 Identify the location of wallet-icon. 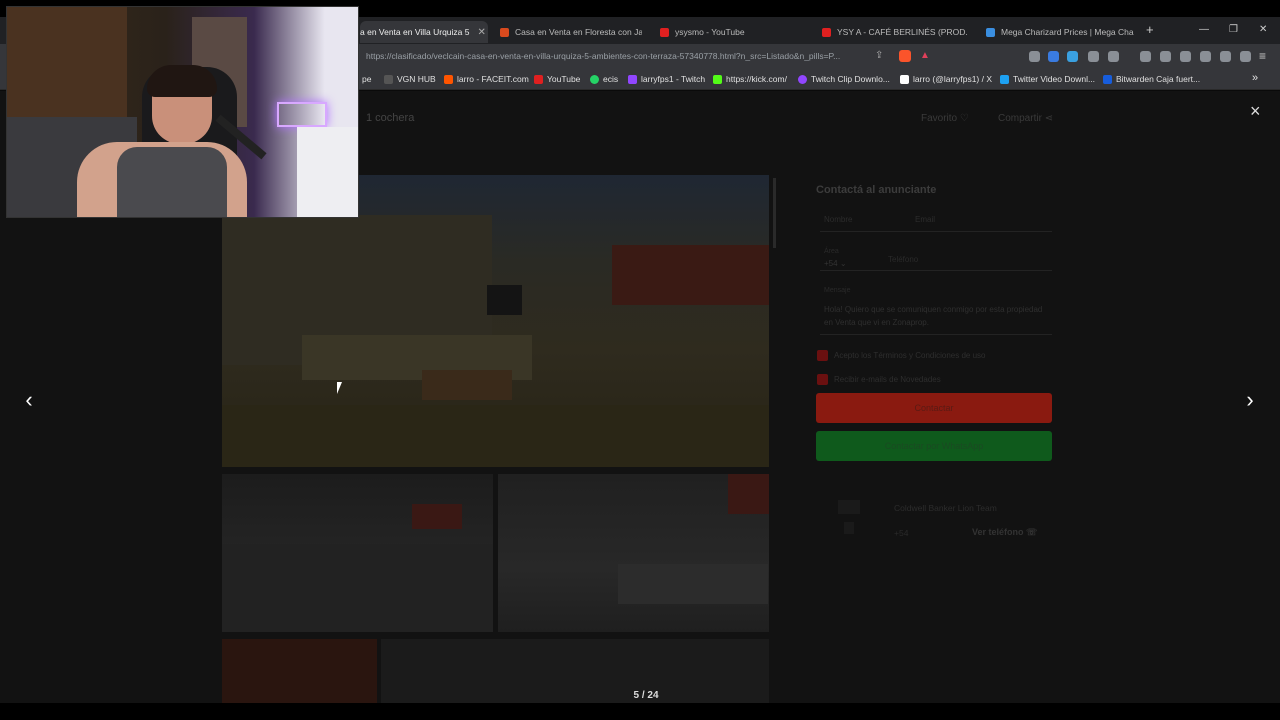
(1205, 56).